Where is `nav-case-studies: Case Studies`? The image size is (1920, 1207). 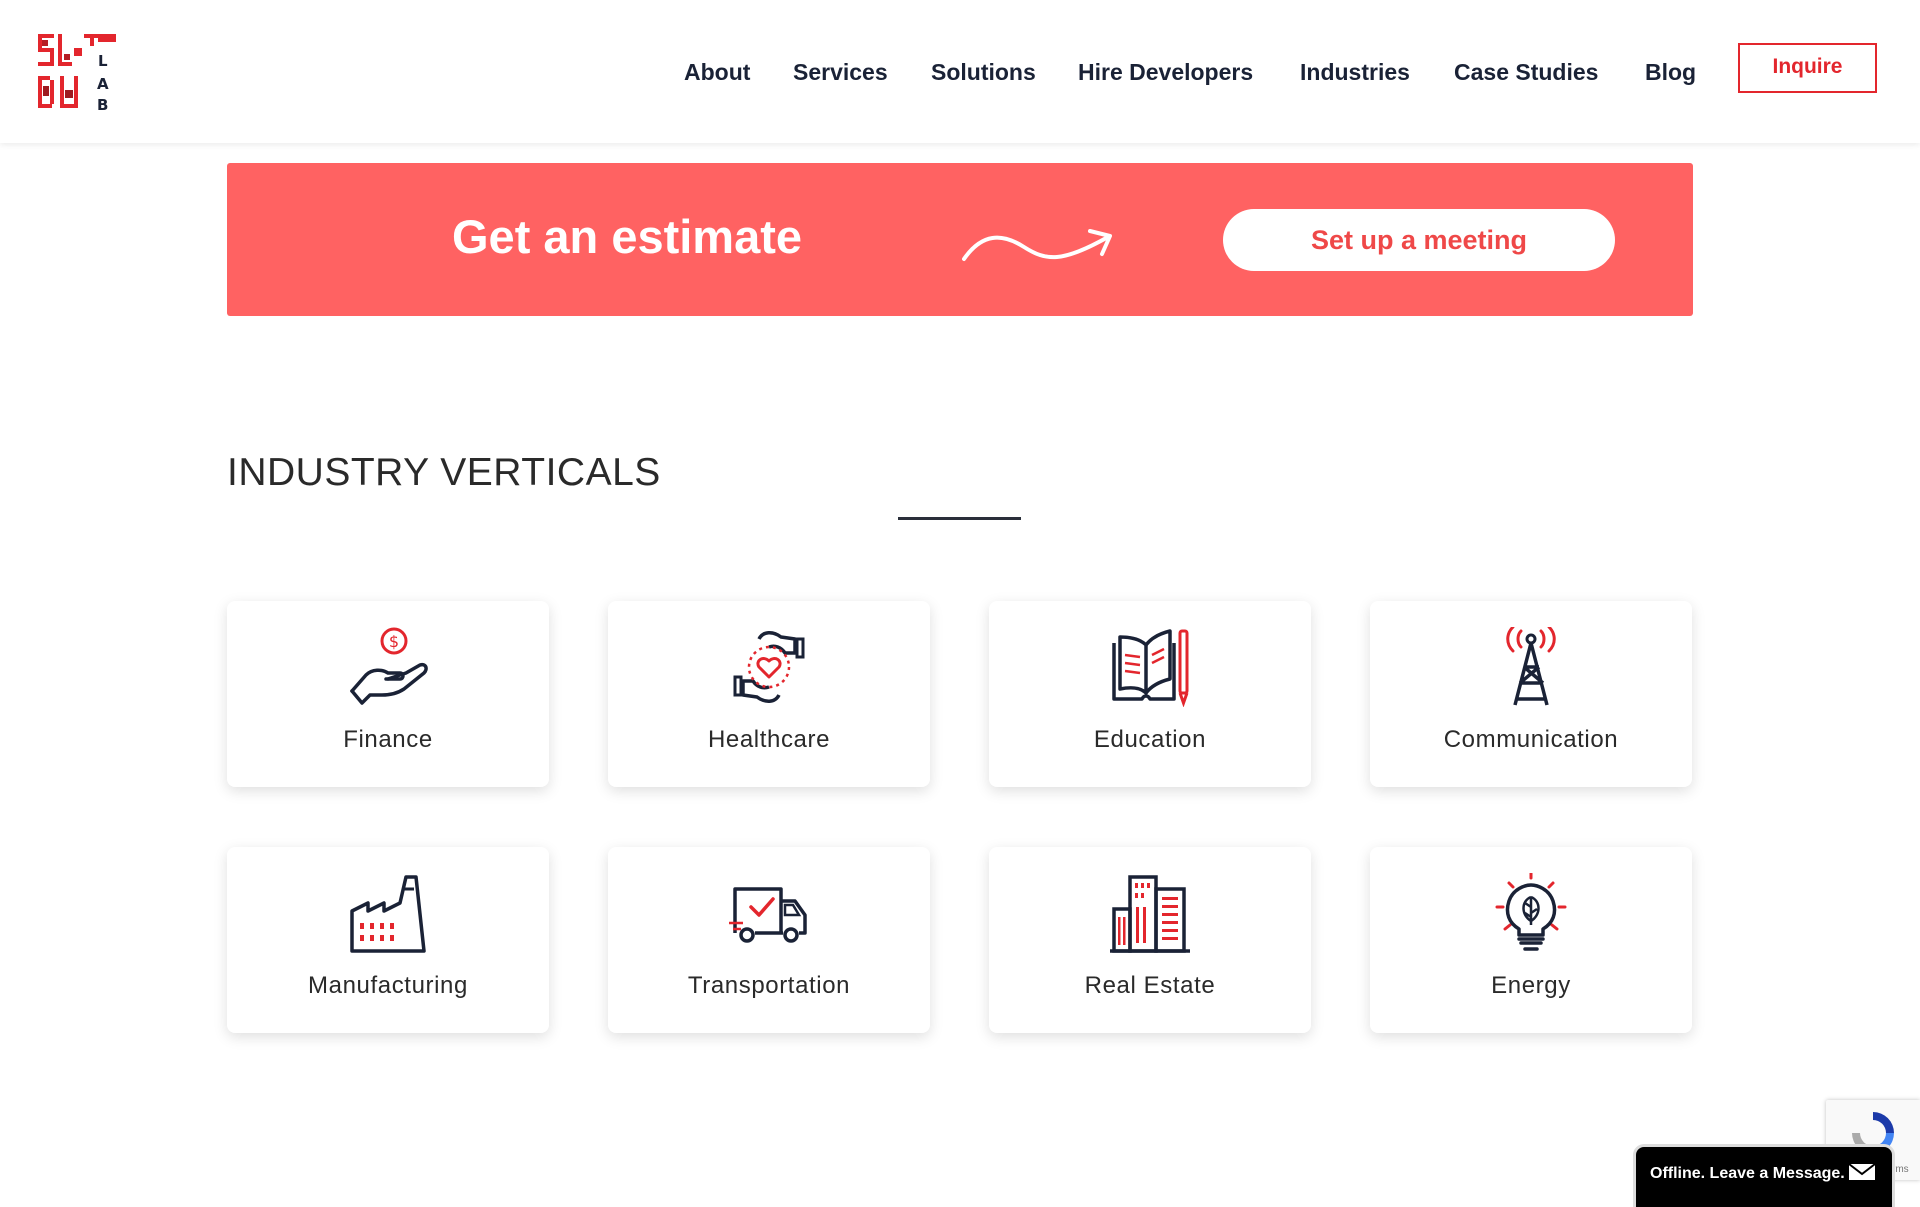
nav-case-studies: Case Studies is located at coordinates (1526, 72).